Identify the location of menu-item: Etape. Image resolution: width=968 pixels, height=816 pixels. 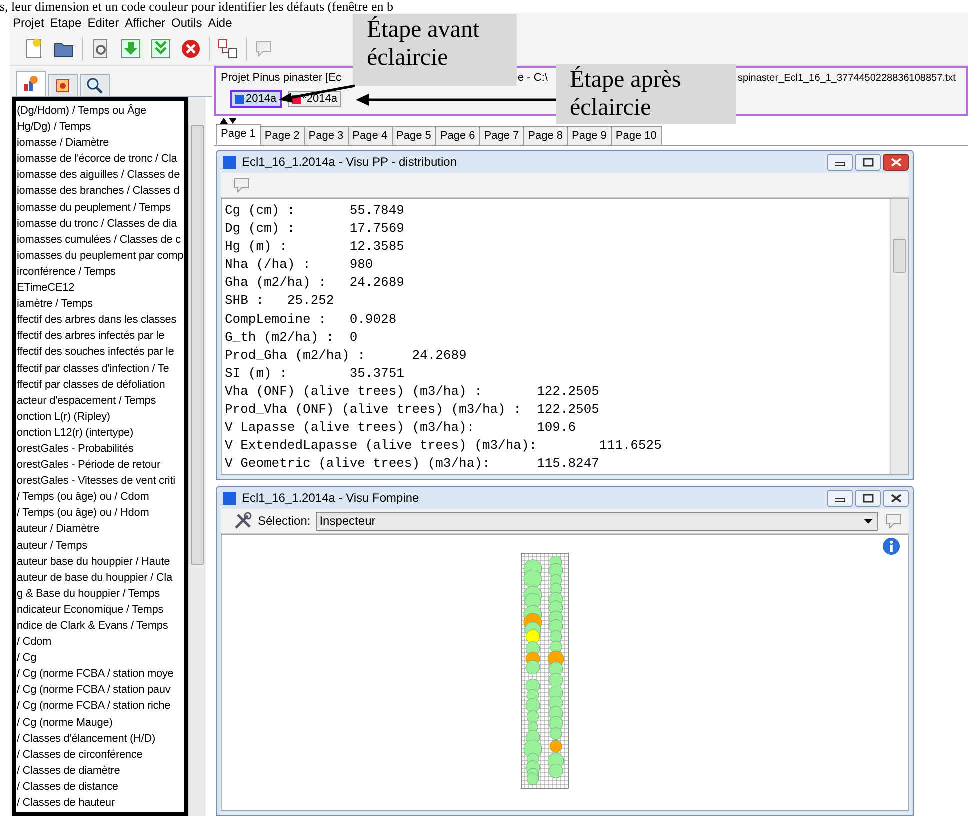
(66, 23).